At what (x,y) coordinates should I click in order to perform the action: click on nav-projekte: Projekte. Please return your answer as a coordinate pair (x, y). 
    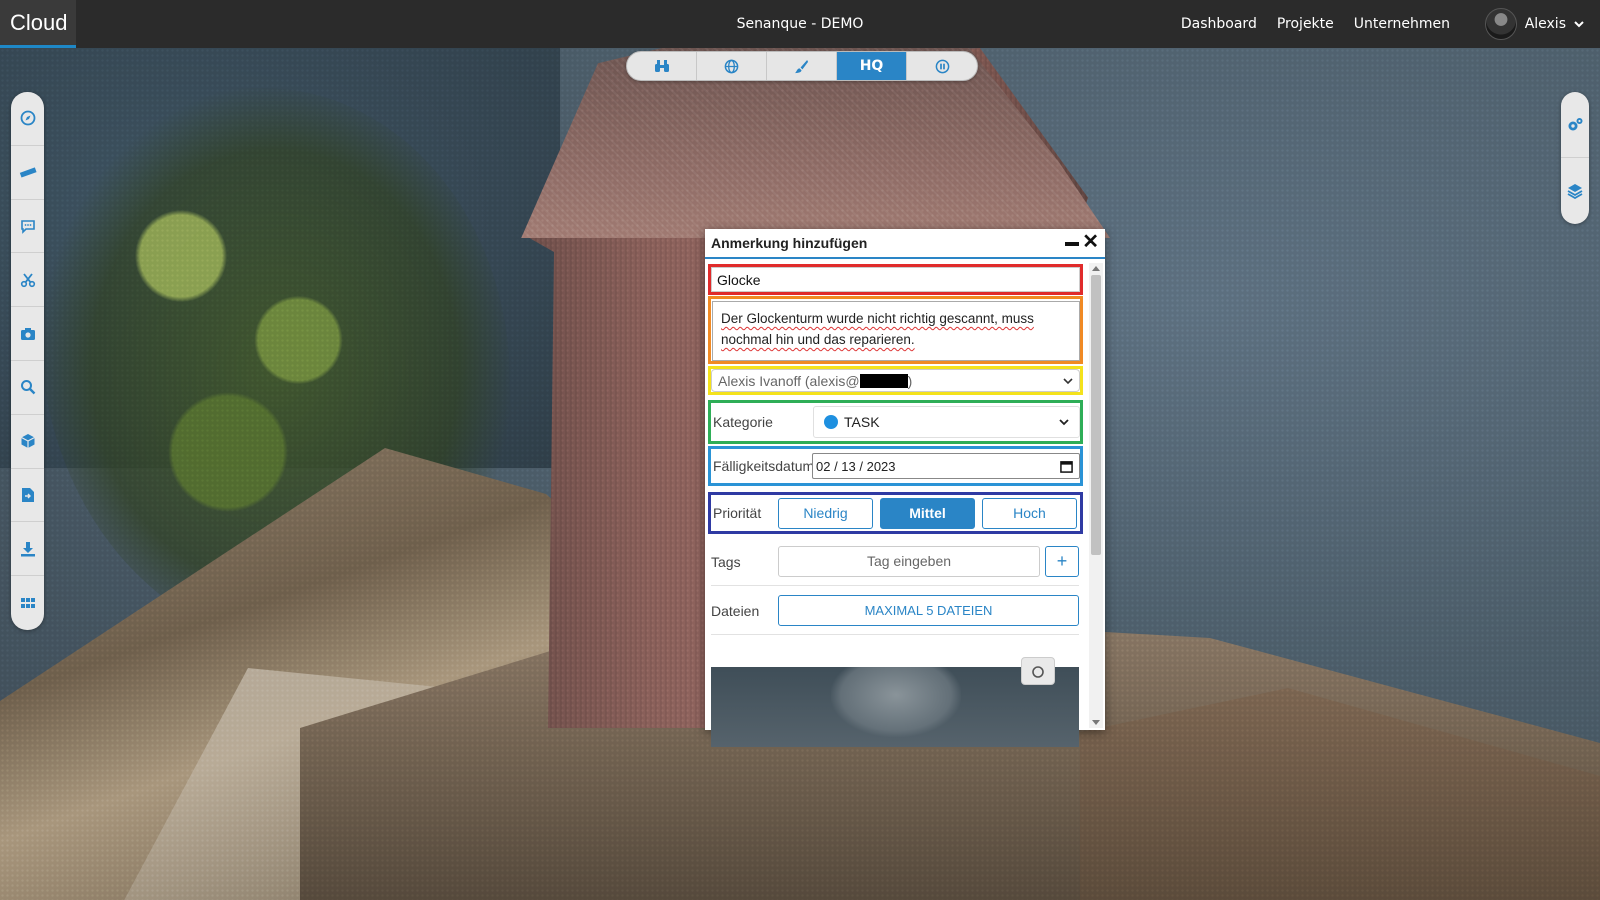
    Looking at the image, I should click on (1305, 24).